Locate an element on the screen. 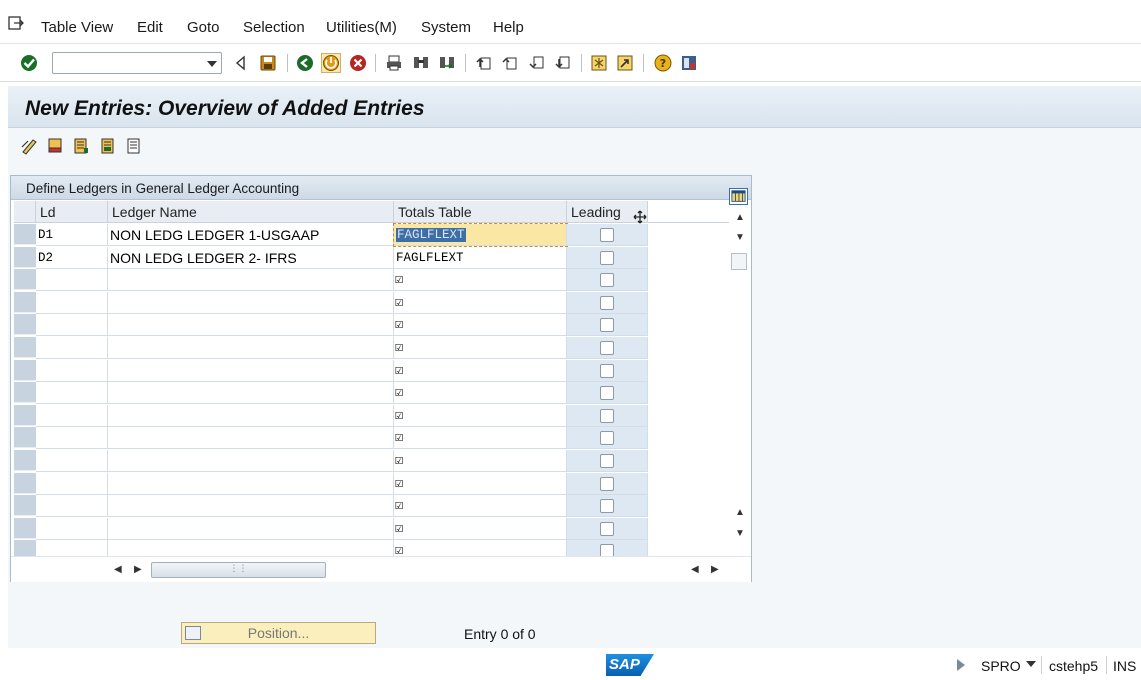 This screenshot has height=680, width=1141. column-header-ld: Ld is located at coordinates (72, 212).